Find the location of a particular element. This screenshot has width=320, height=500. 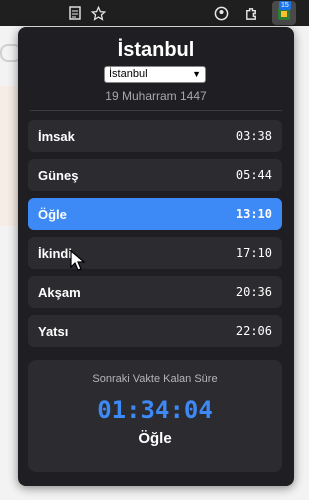

prayer-name: Güneş is located at coordinates (58, 175).